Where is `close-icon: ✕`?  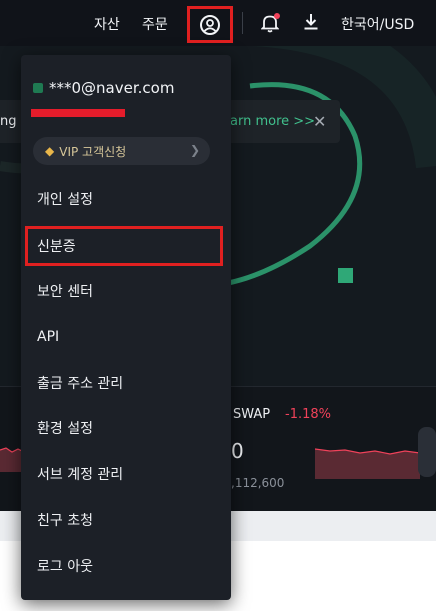
close-icon: ✕ is located at coordinates (319, 121).